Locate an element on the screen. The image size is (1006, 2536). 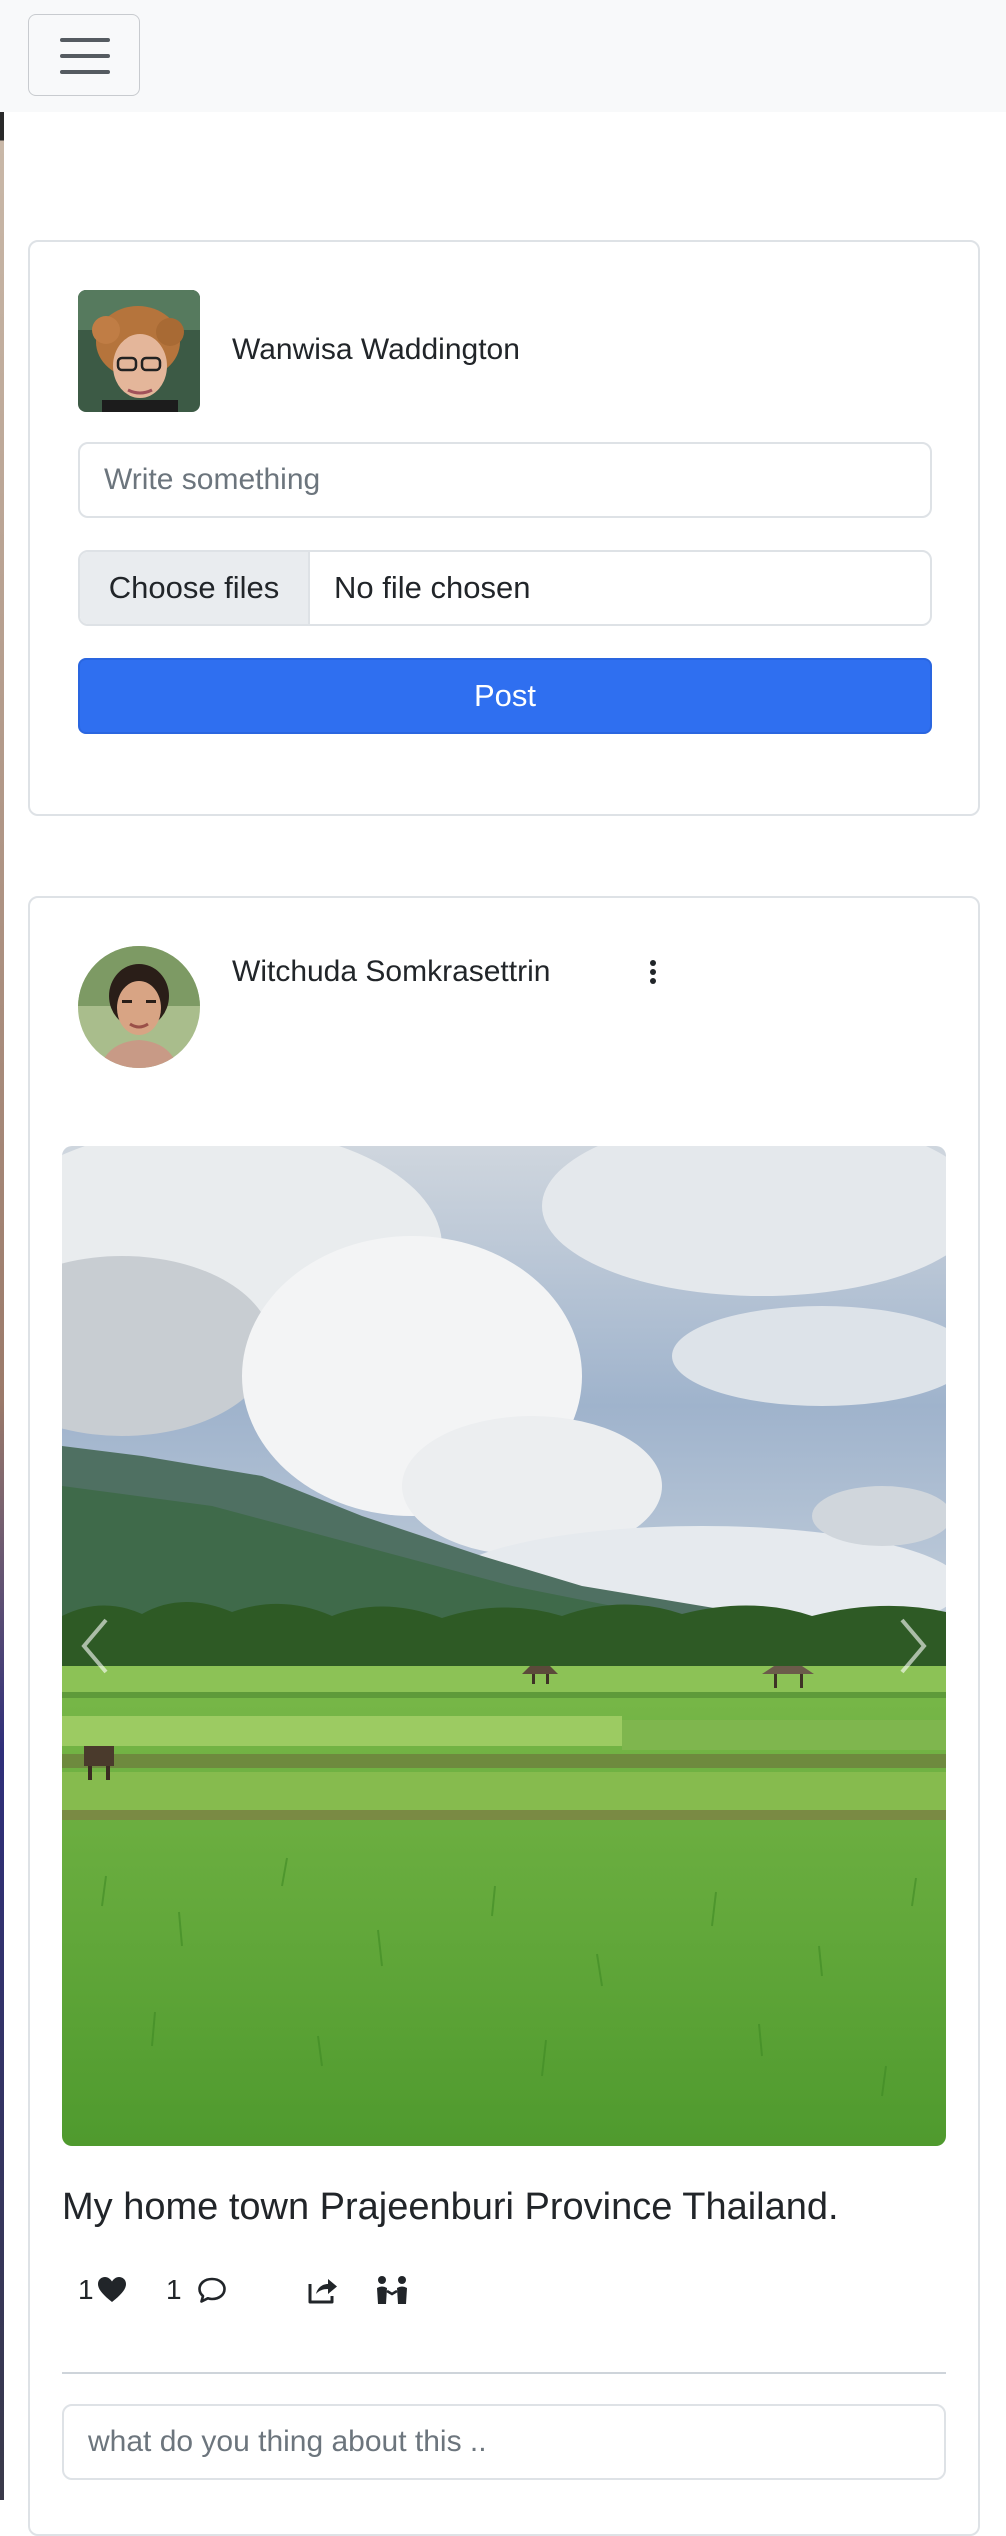
avatar is located at coordinates (139, 351).